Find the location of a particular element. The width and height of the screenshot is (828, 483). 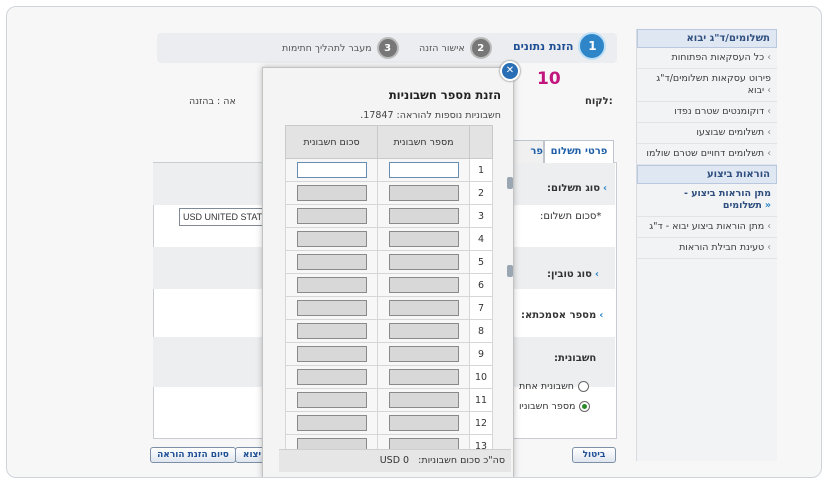

modal-title: הזנת מספר חשבוניות is located at coordinates (444, 95).